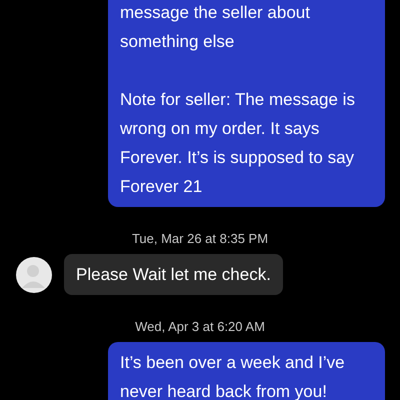 This screenshot has width=400, height=400. What do you see at coordinates (34, 274) in the screenshot?
I see `avatar-icon` at bounding box center [34, 274].